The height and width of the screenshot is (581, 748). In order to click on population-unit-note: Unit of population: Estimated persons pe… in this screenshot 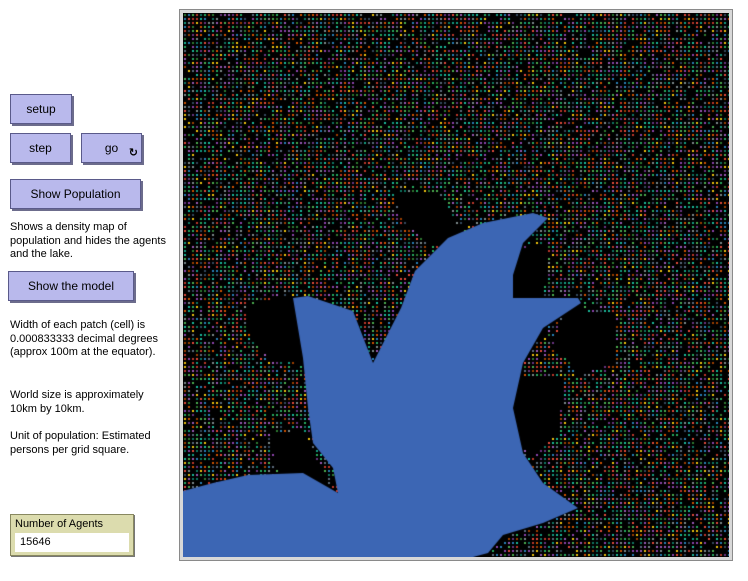, I will do `click(80, 443)`.